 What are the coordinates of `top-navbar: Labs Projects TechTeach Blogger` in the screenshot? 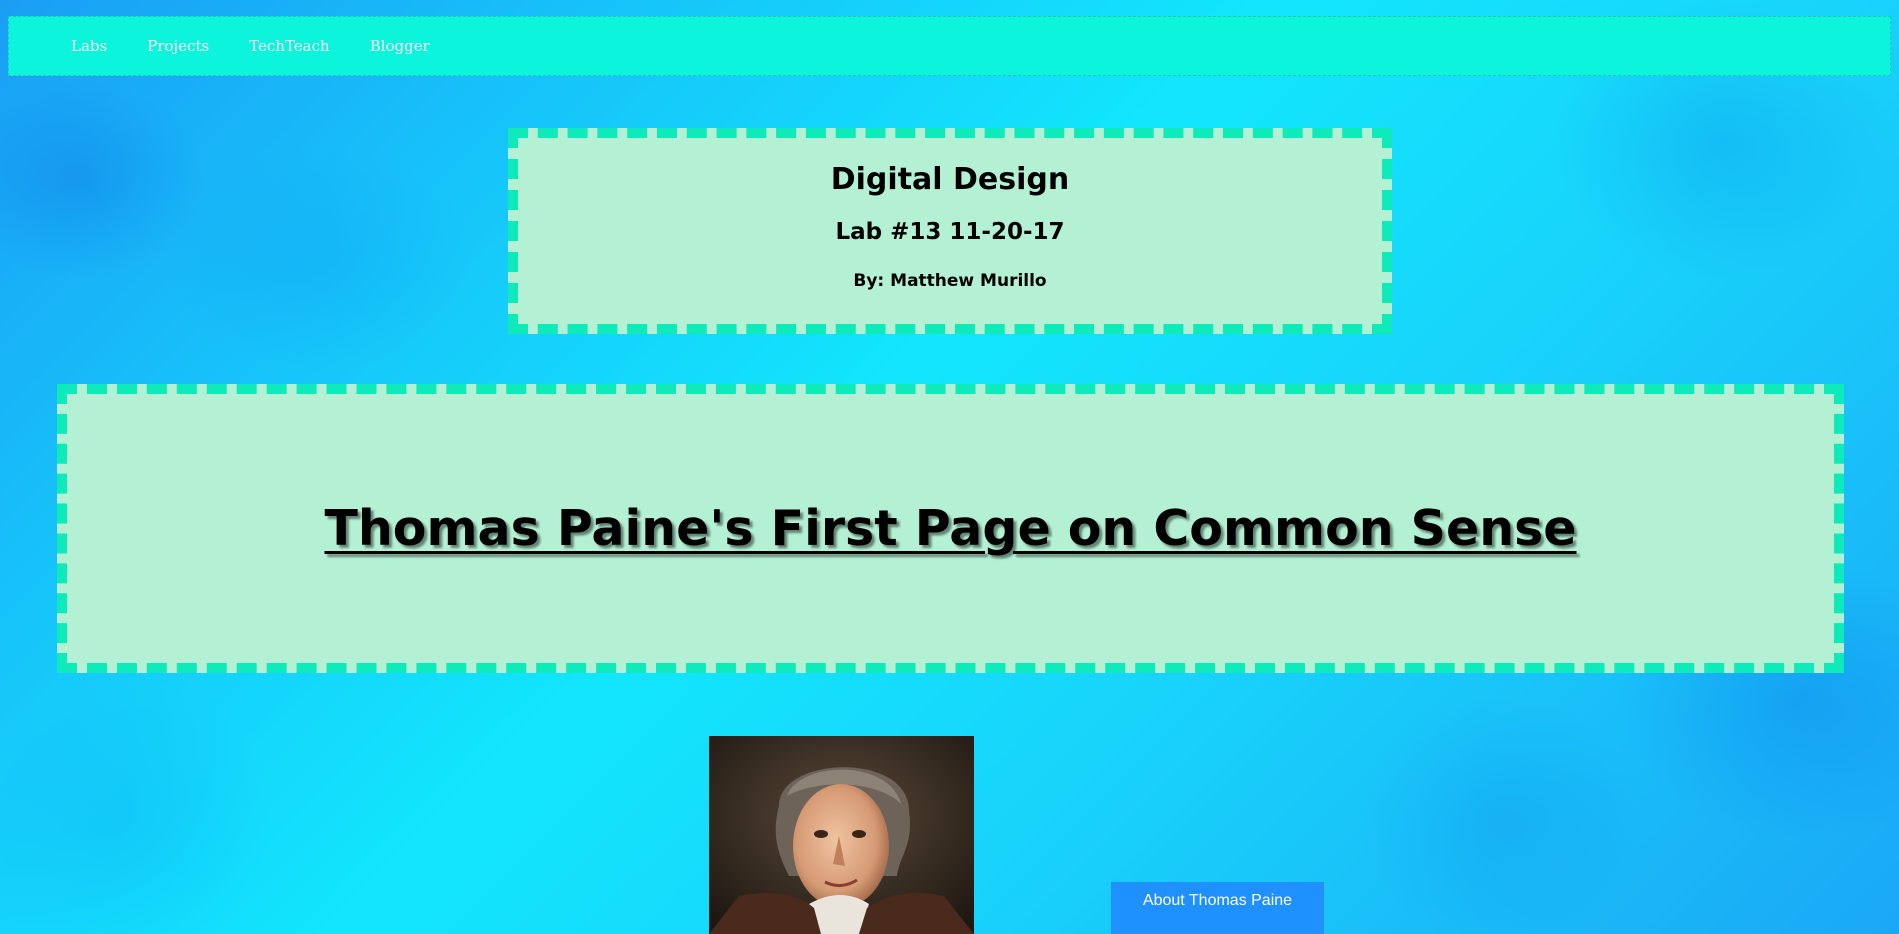 It's located at (949, 46).